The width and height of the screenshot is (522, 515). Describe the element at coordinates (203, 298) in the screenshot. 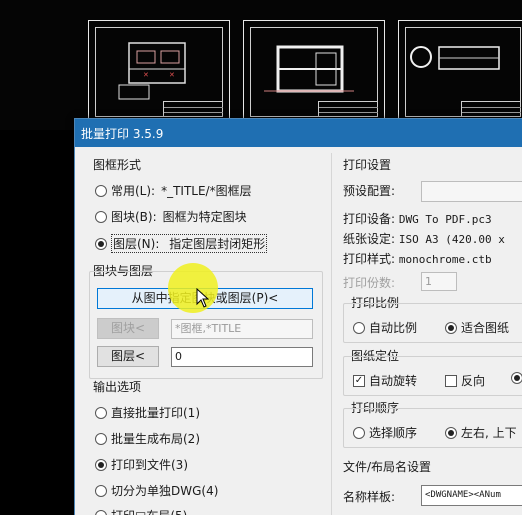

I see `mouse-pointer-icon` at that location.